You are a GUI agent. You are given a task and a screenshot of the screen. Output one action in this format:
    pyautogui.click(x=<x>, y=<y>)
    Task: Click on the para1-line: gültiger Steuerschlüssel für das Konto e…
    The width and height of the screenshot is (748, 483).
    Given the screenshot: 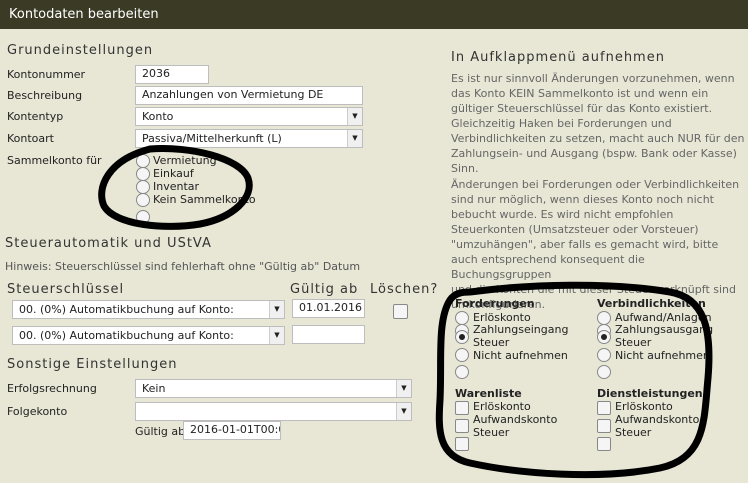 What is the action you would take?
    pyautogui.click(x=582, y=108)
    